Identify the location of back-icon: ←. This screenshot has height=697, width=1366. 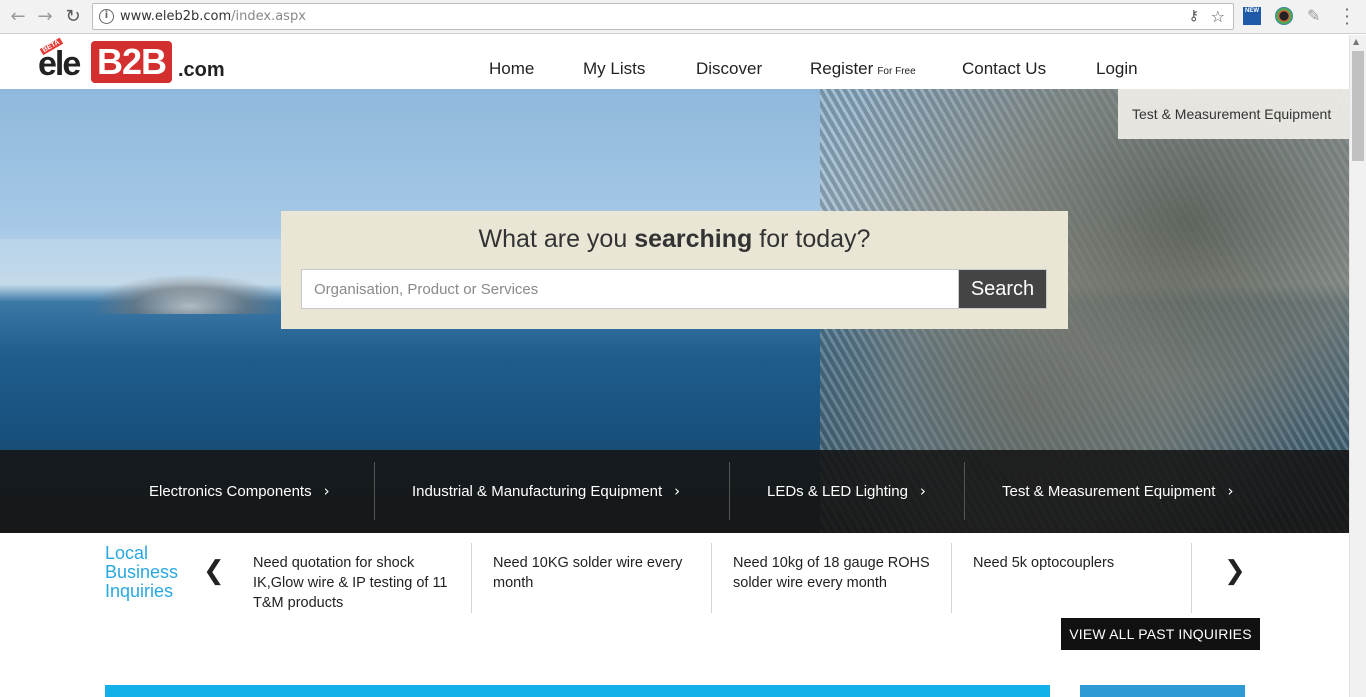
(18, 17).